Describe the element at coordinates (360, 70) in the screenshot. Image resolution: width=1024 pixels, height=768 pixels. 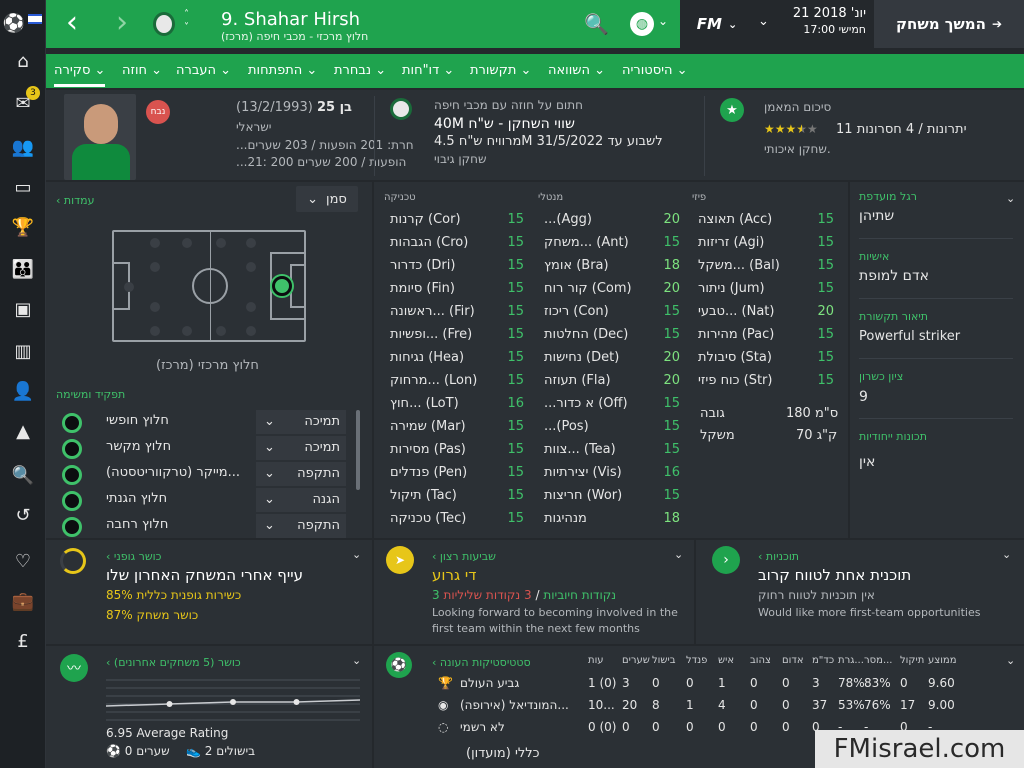
I see `tab-national: נבחרת ⌄` at that location.